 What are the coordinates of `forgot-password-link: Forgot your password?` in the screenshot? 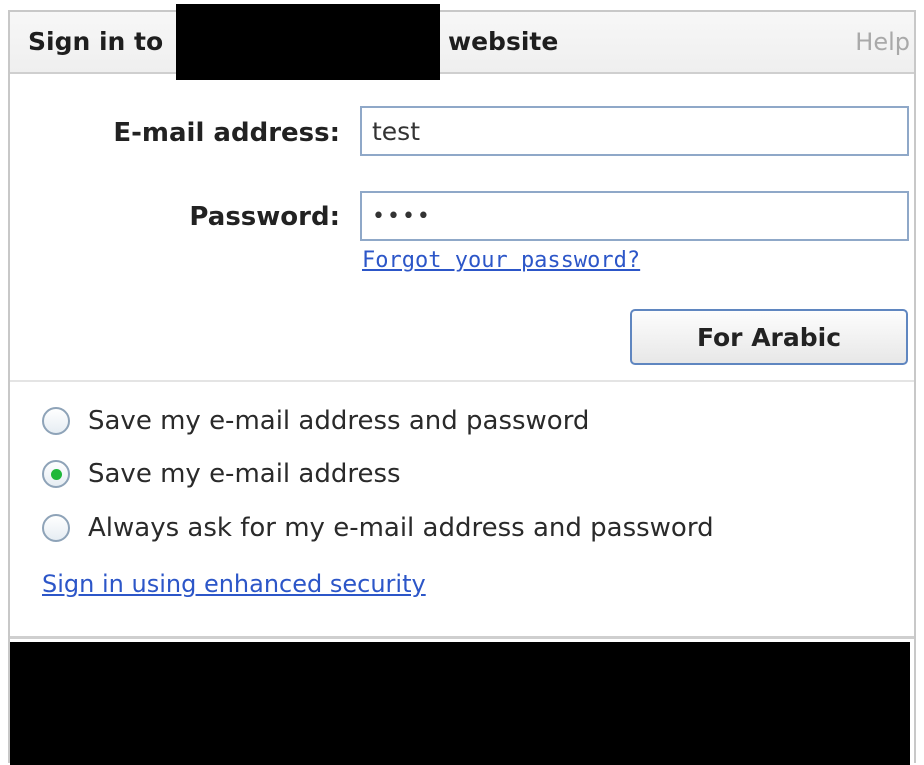 It's located at (501, 260).